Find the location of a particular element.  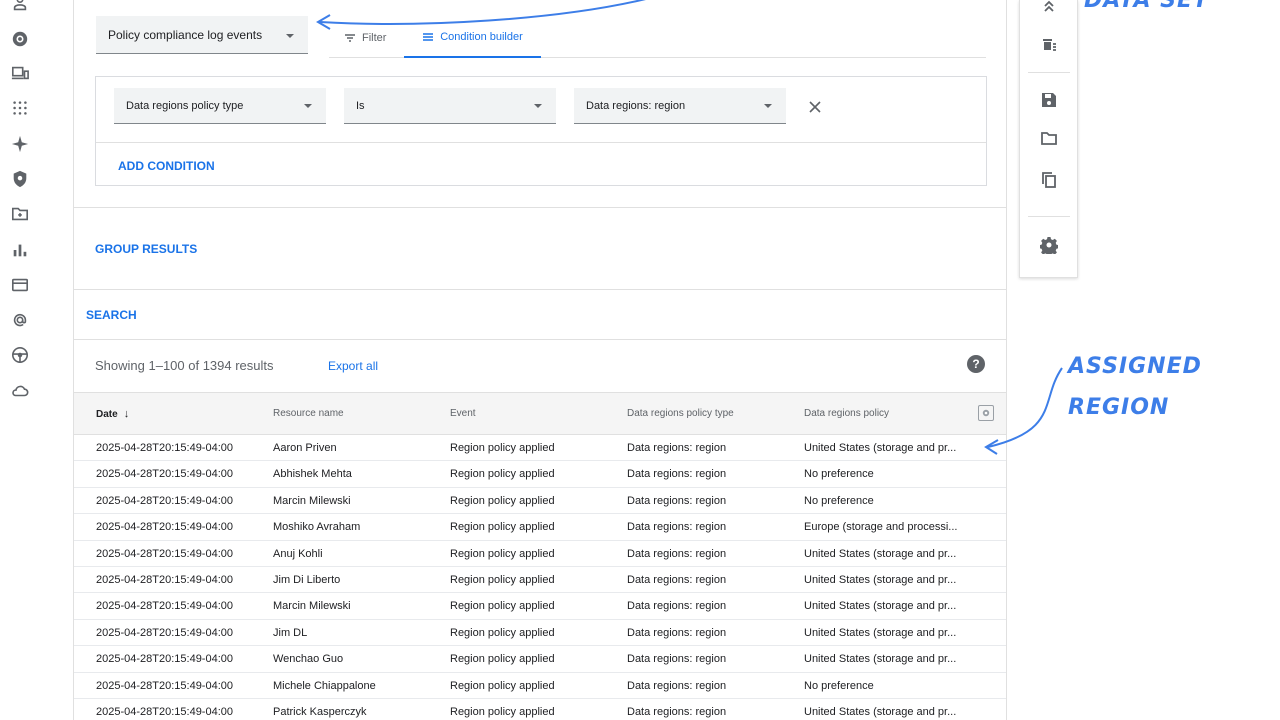

add-condition-button: ADD CONDITION is located at coordinates (166, 166).